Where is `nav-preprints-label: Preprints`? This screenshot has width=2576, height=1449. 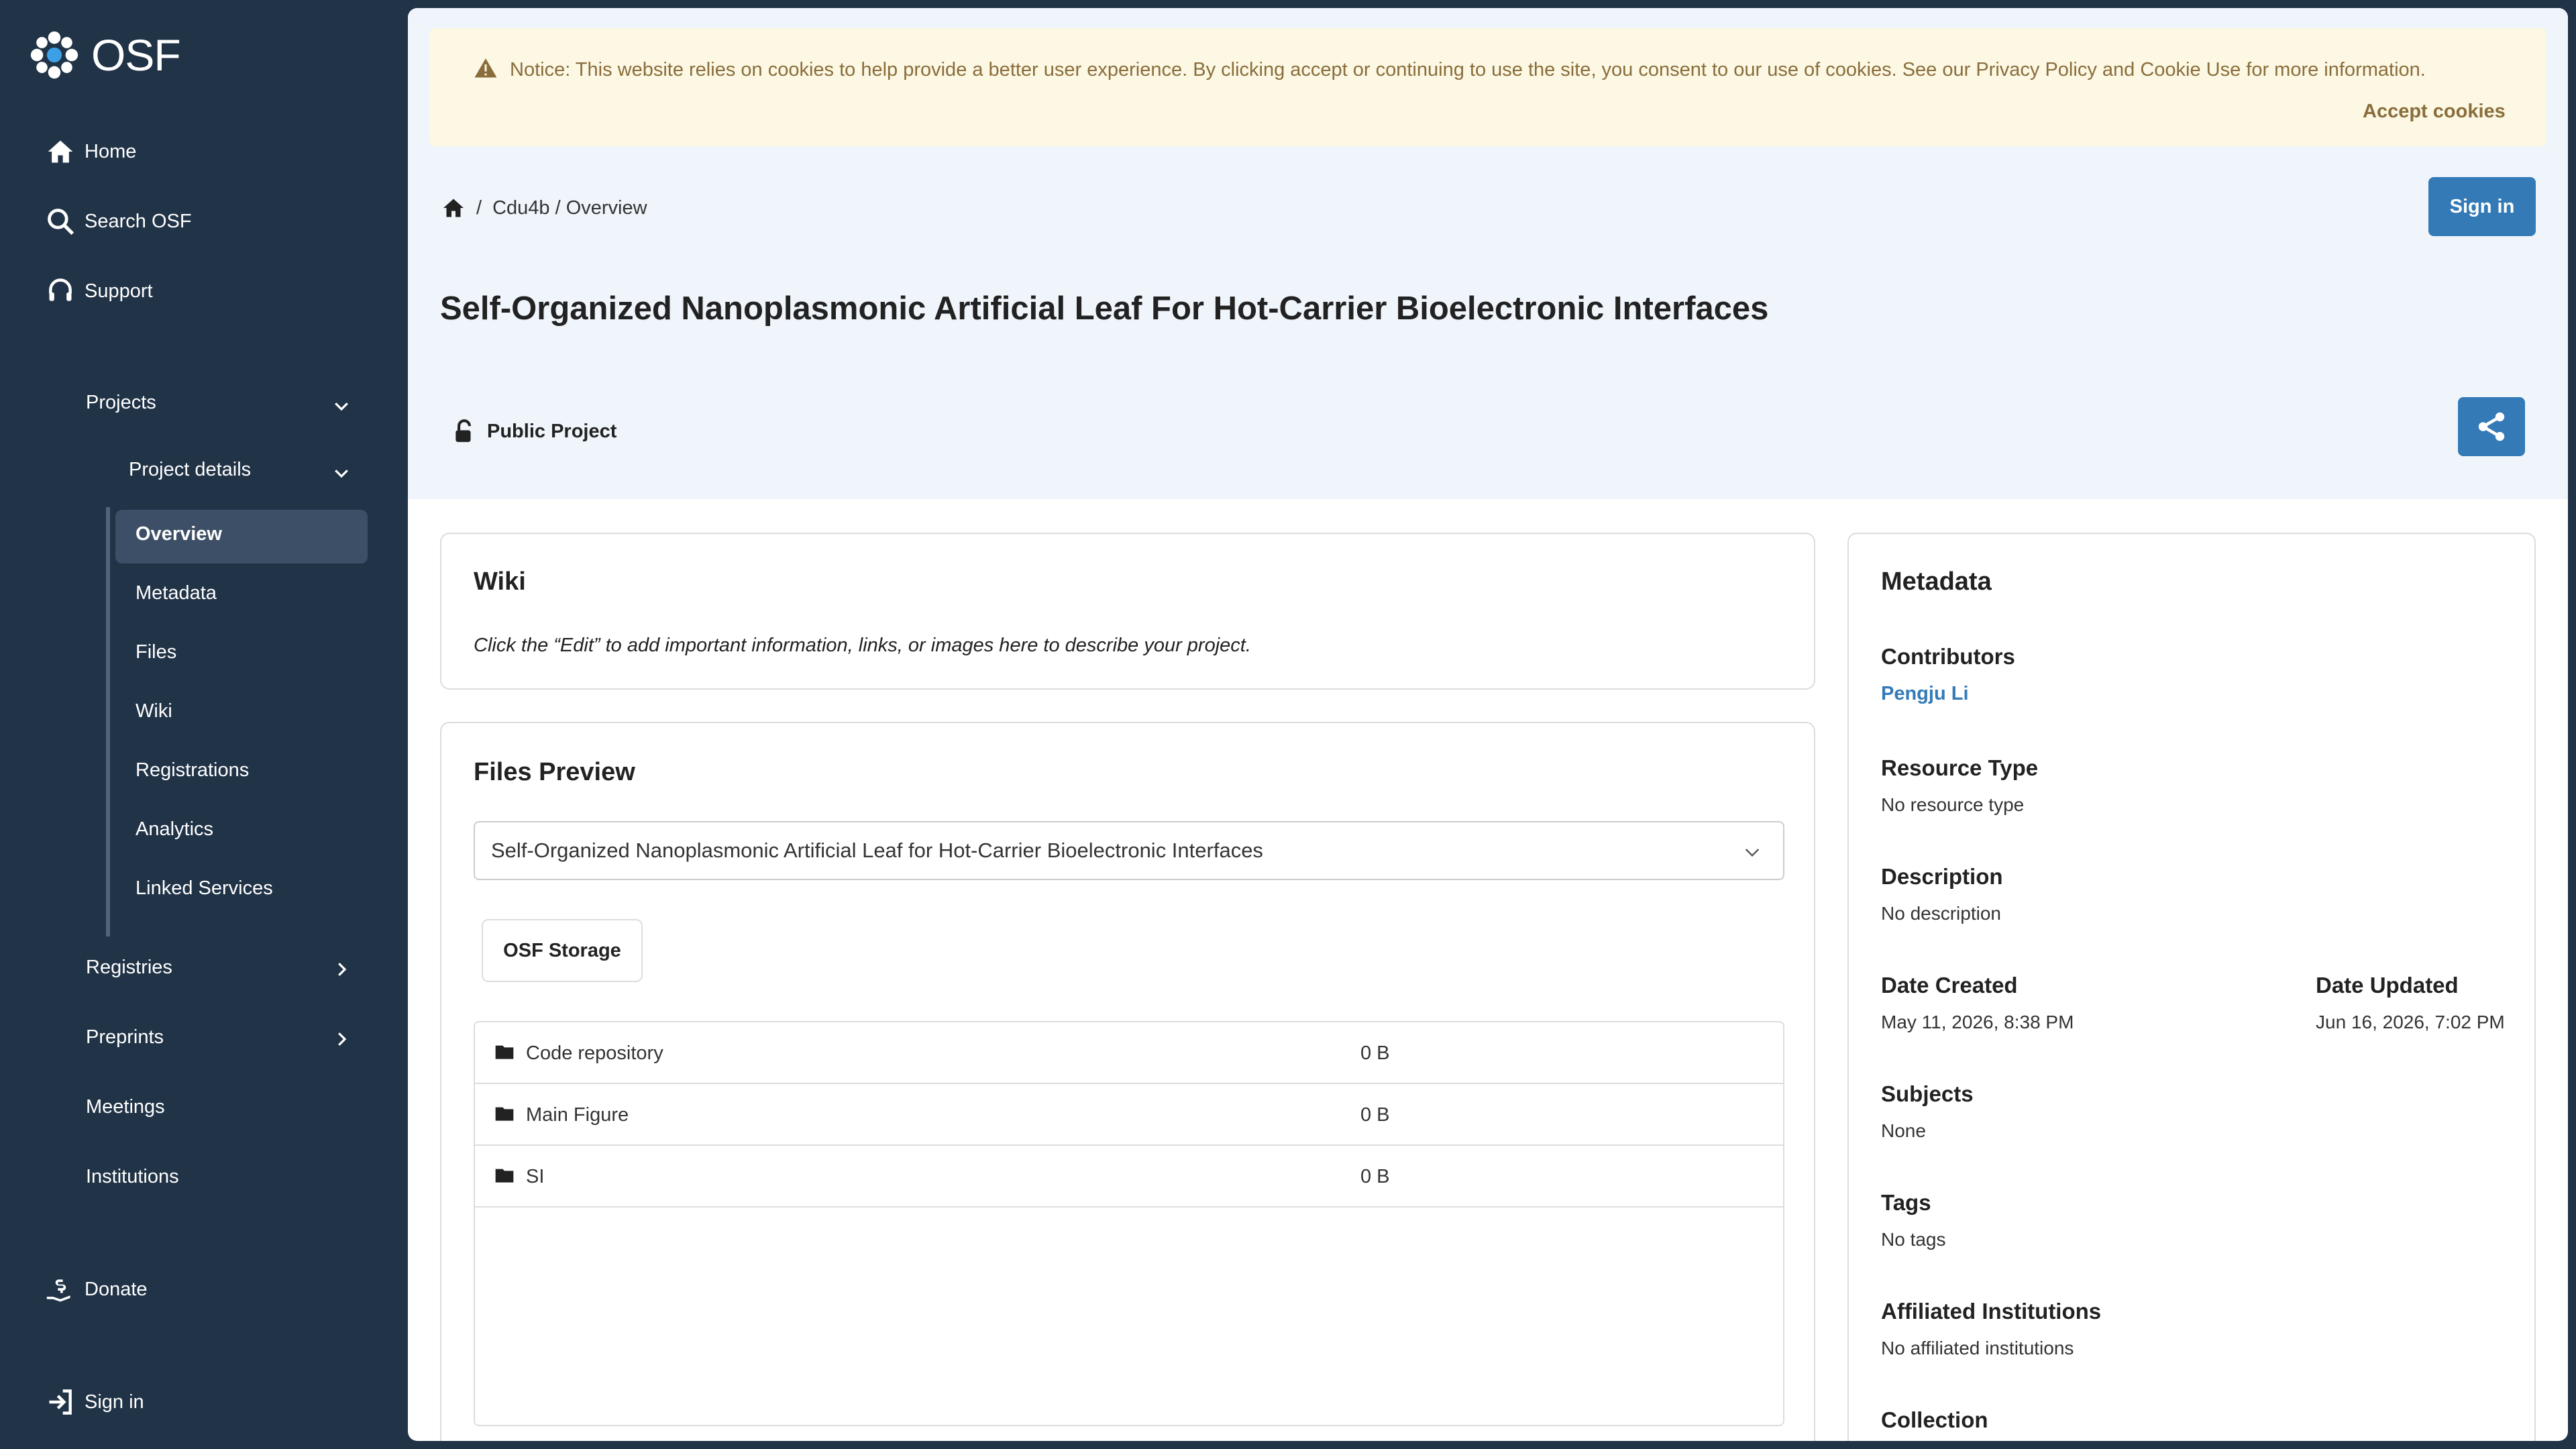
nav-preprints-label: Preprints is located at coordinates (125, 1037).